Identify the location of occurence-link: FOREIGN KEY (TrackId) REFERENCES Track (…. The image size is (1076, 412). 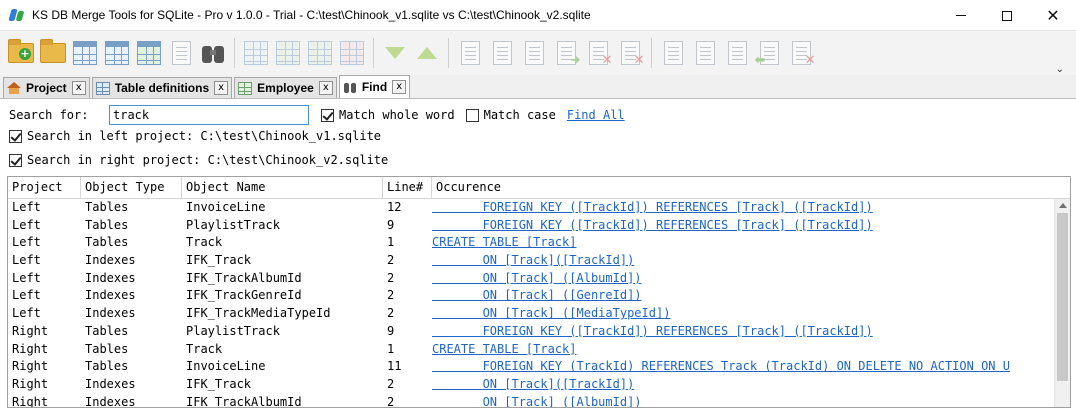
(721, 366).